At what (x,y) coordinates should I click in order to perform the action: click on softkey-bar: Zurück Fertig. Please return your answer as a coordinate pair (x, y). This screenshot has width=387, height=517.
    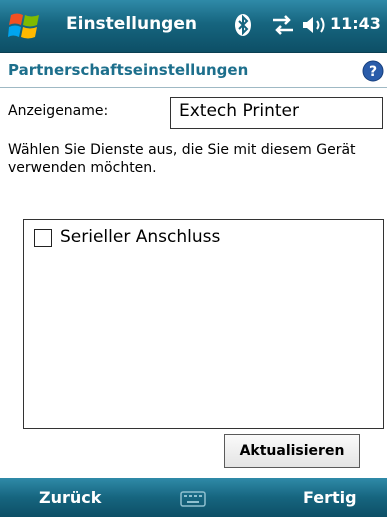
    Looking at the image, I should click on (193, 497).